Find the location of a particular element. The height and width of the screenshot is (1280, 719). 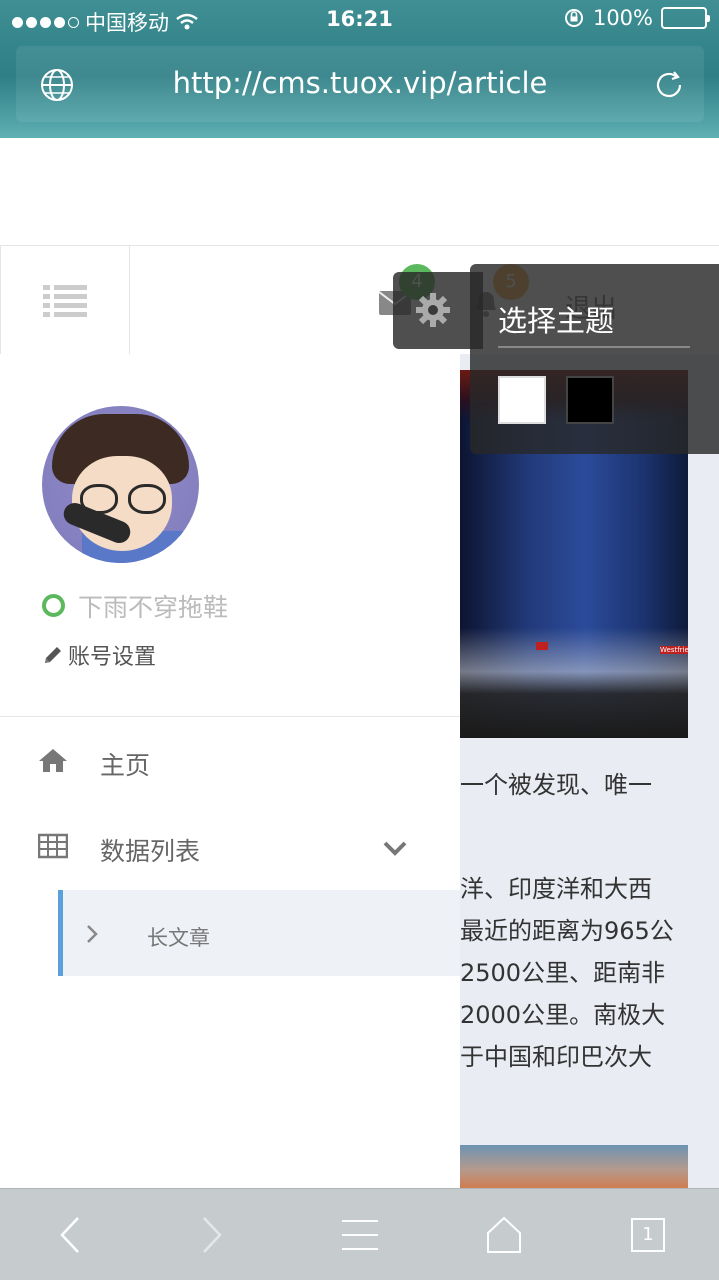

theme-title: 选择主题 is located at coordinates (556, 321).